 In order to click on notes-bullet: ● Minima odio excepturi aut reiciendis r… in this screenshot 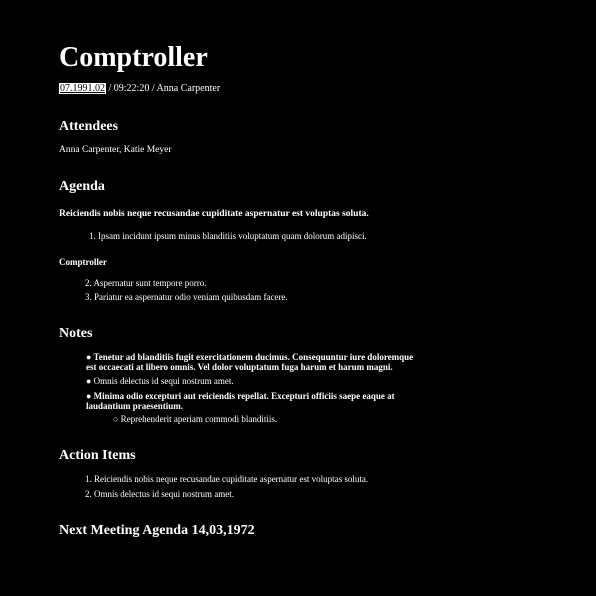, I will do `click(240, 401)`.